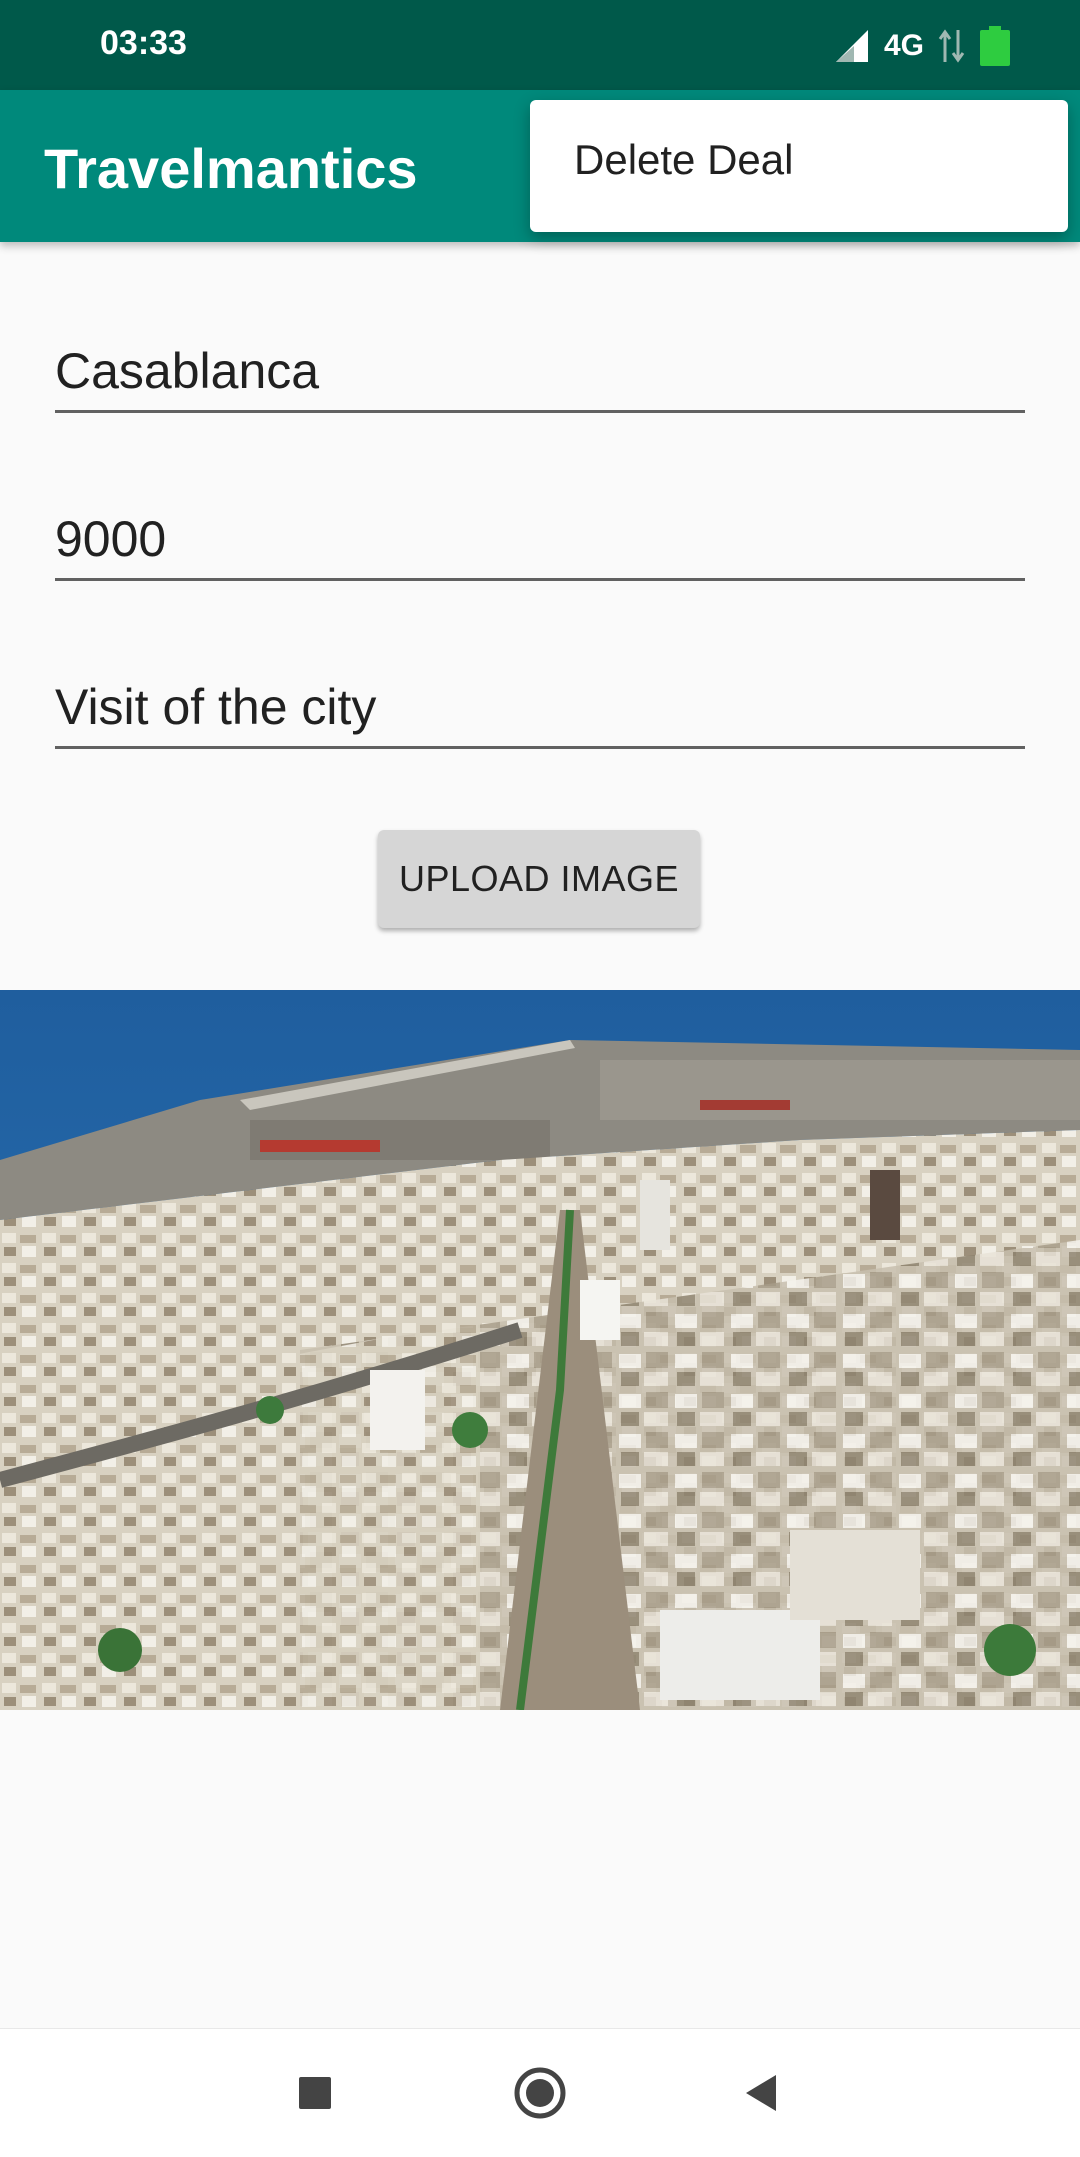 The image size is (1080, 2157). I want to click on back-triangle-icon, so click(762, 2093).